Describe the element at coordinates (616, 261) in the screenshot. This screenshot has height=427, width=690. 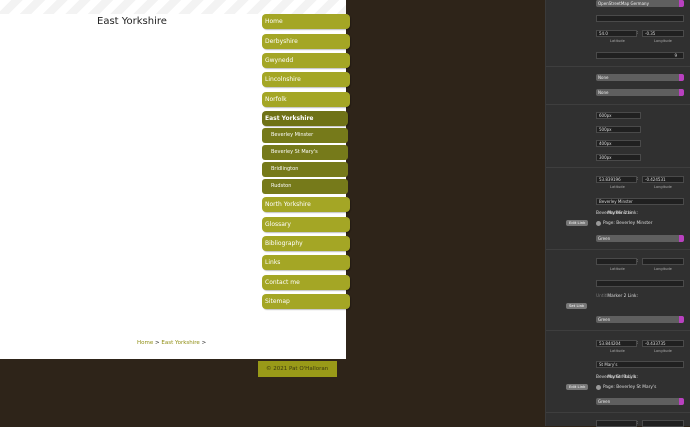
I see `marker-2-latitude-field` at that location.